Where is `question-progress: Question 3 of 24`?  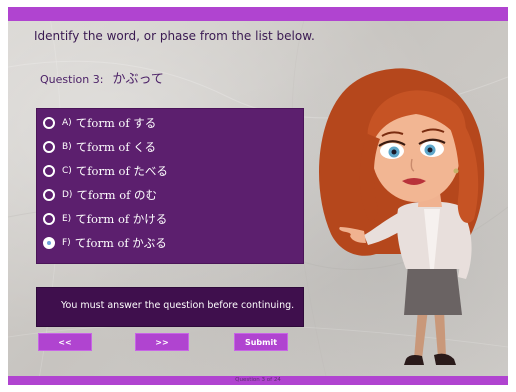 question-progress: Question 3 of 24 is located at coordinates (258, 380).